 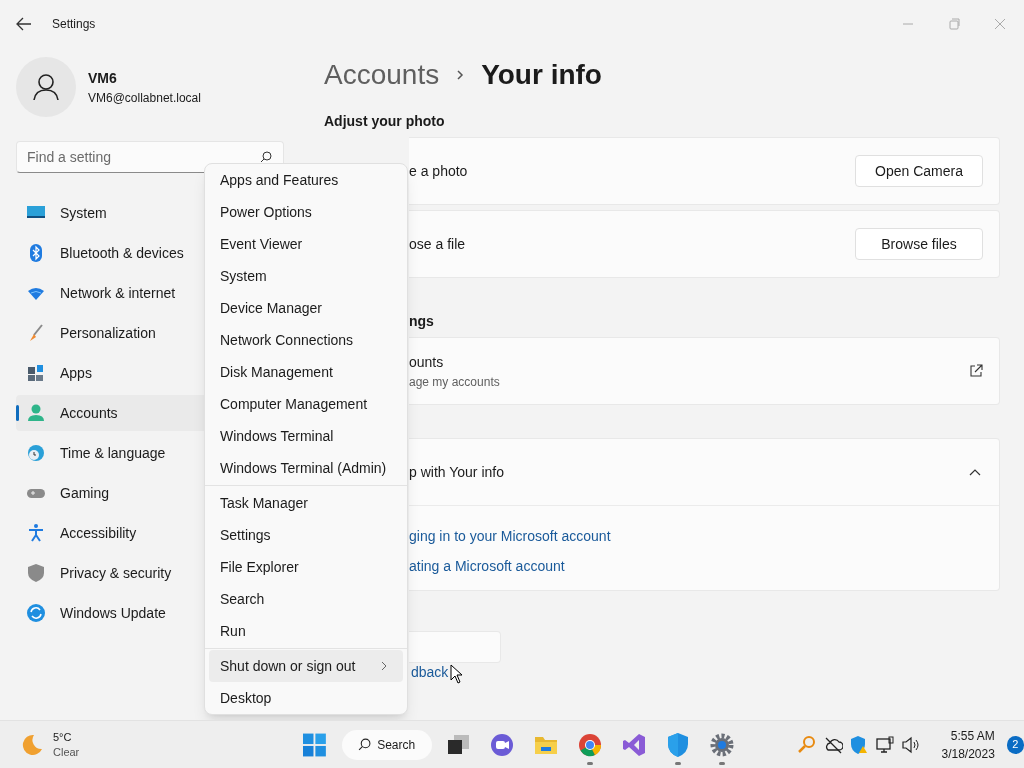 What do you see at coordinates (968, 735) in the screenshot?
I see `clock-time: 5:55 AM` at bounding box center [968, 735].